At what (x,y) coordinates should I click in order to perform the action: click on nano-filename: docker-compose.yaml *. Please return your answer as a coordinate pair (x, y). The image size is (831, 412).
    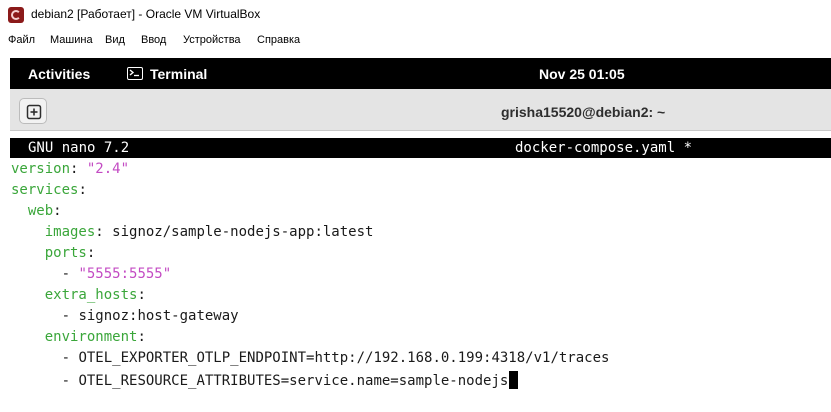
    Looking at the image, I should click on (604, 148).